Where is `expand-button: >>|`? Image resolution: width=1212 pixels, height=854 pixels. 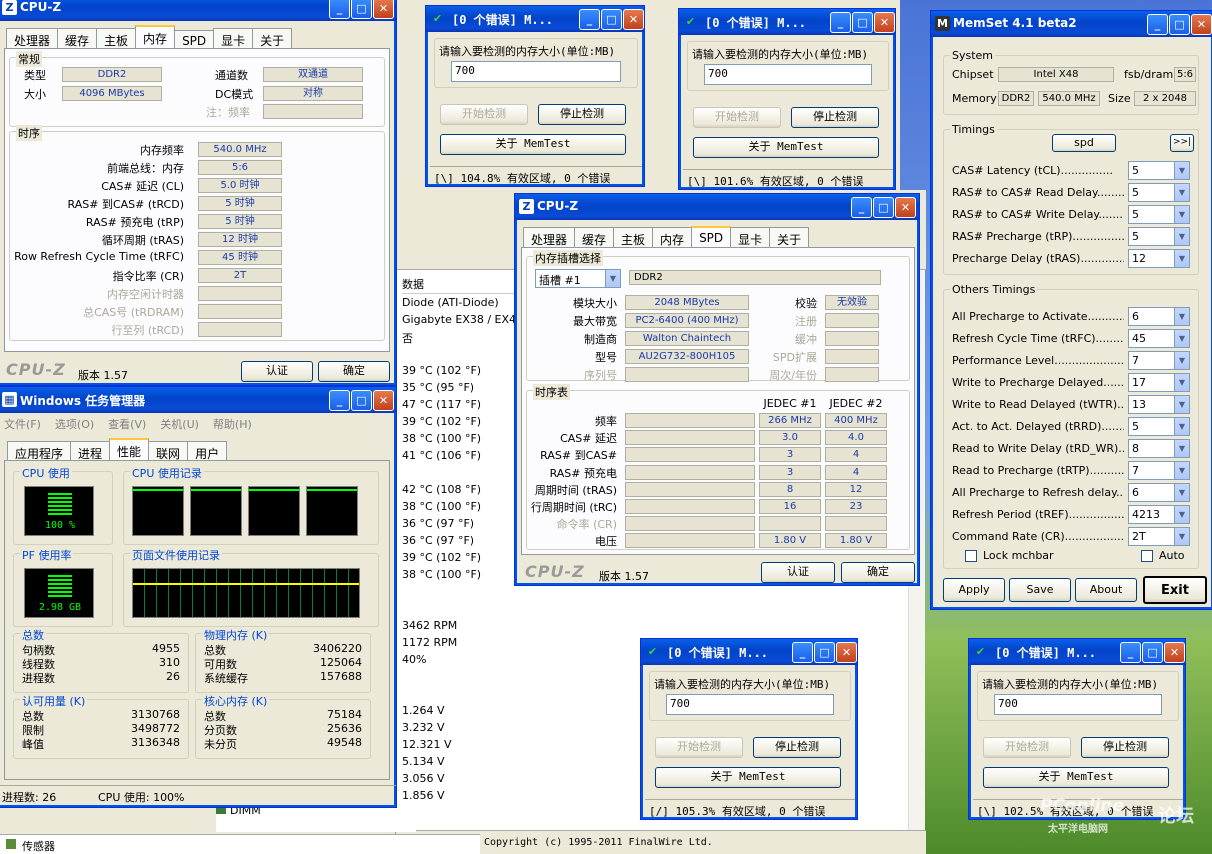 expand-button: >>| is located at coordinates (1182, 143).